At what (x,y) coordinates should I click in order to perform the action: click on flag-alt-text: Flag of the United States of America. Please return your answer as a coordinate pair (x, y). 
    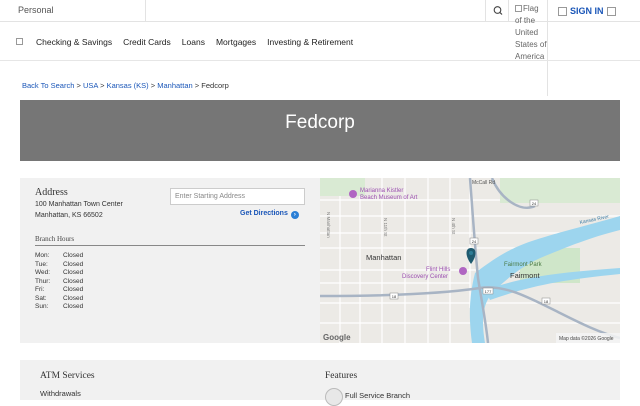
    Looking at the image, I should click on (531, 32).